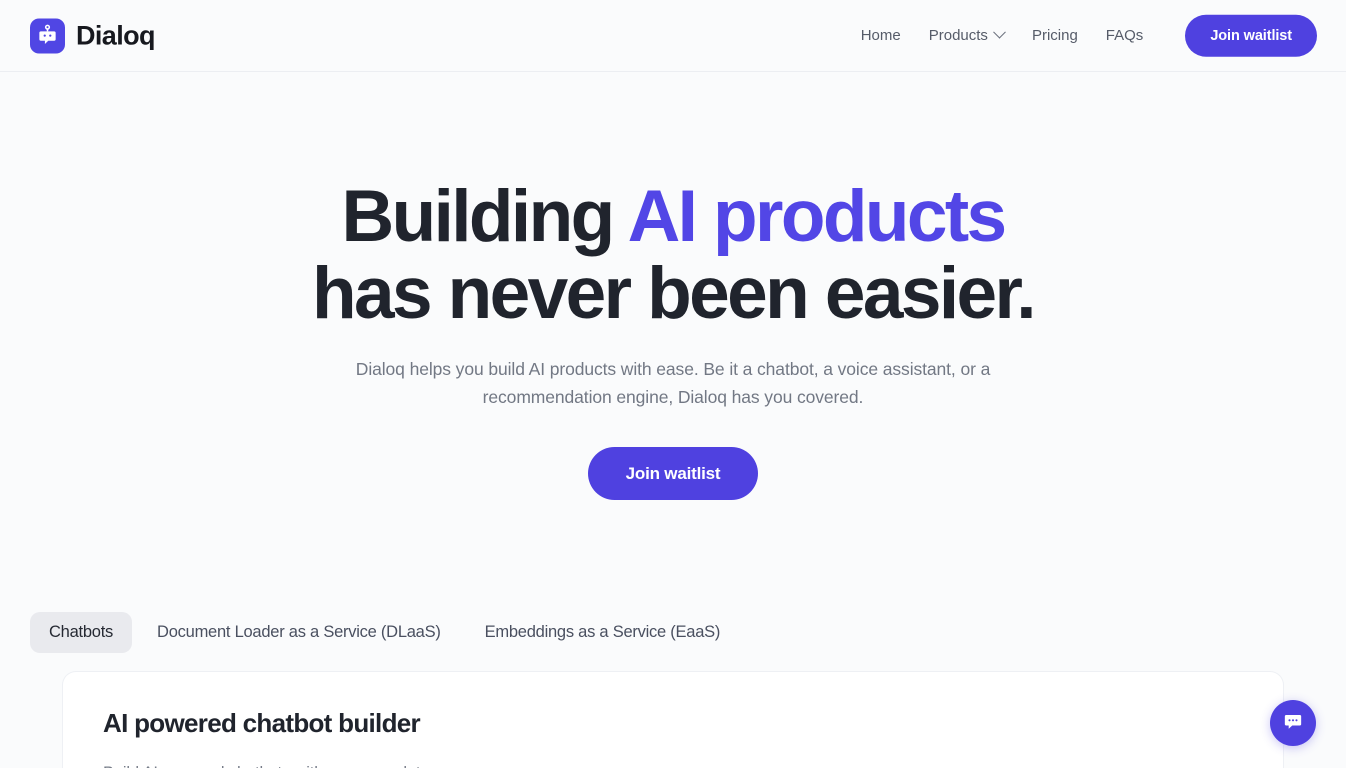 This screenshot has height=768, width=1346. I want to click on hero-title-part1: Building, so click(484, 216).